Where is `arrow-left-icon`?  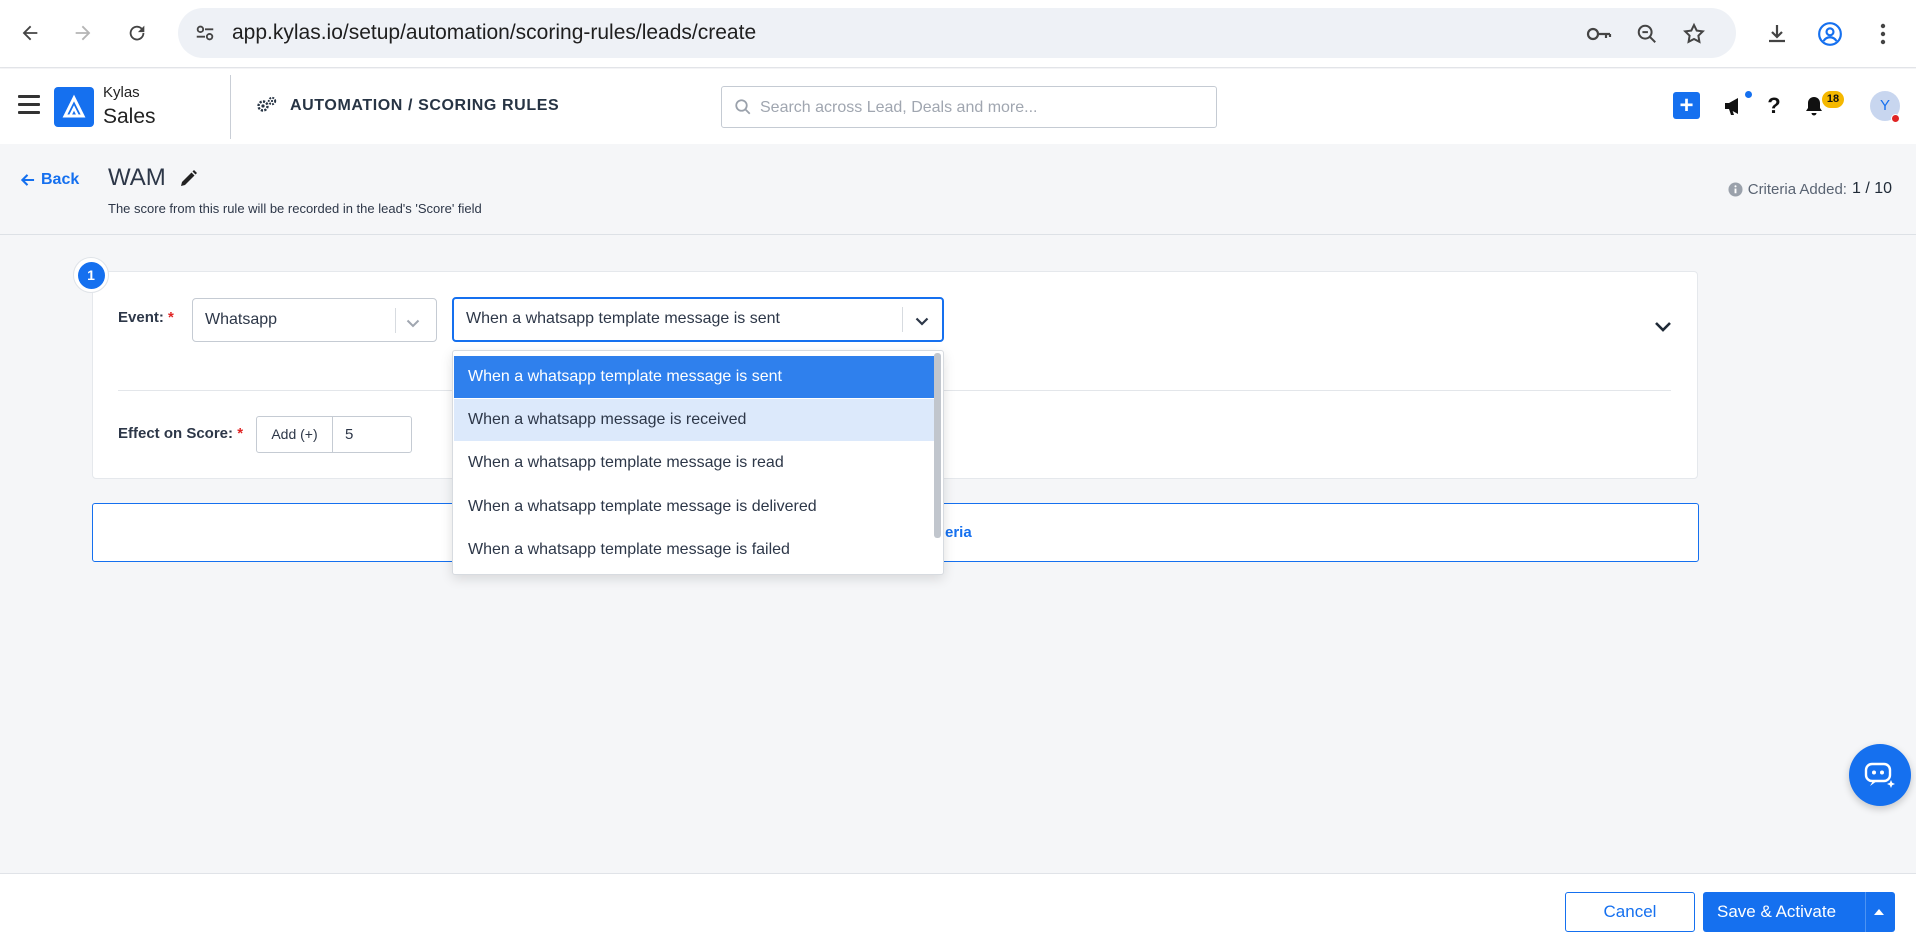
arrow-left-icon is located at coordinates (27, 180).